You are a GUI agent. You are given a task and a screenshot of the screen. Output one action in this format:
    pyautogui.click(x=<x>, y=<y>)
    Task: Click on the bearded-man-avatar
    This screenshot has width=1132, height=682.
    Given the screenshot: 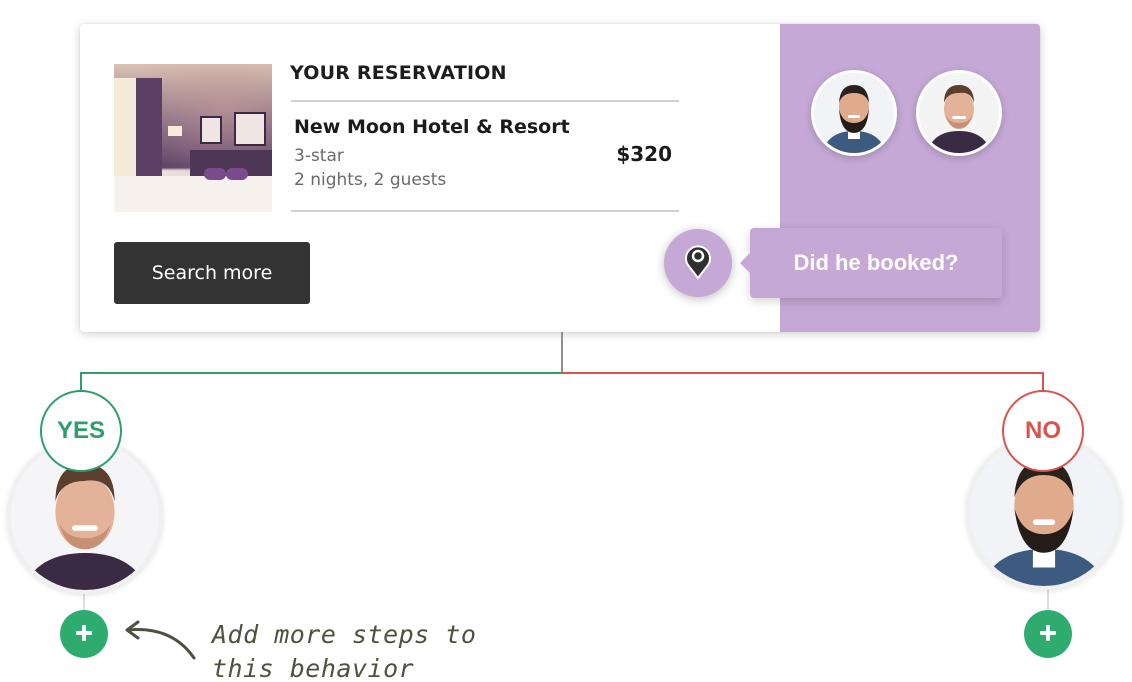 What is the action you would take?
    pyautogui.click(x=854, y=113)
    